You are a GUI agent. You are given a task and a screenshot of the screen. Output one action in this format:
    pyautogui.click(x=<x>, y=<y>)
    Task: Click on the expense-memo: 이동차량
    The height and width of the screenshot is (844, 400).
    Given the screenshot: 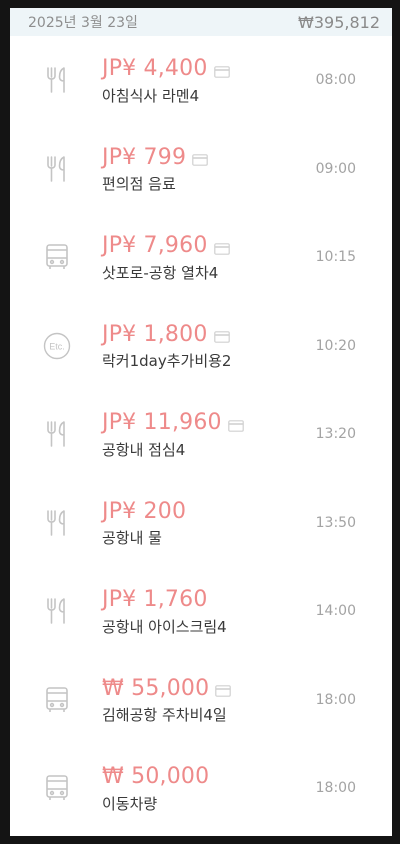 What is the action you would take?
    pyautogui.click(x=130, y=803)
    